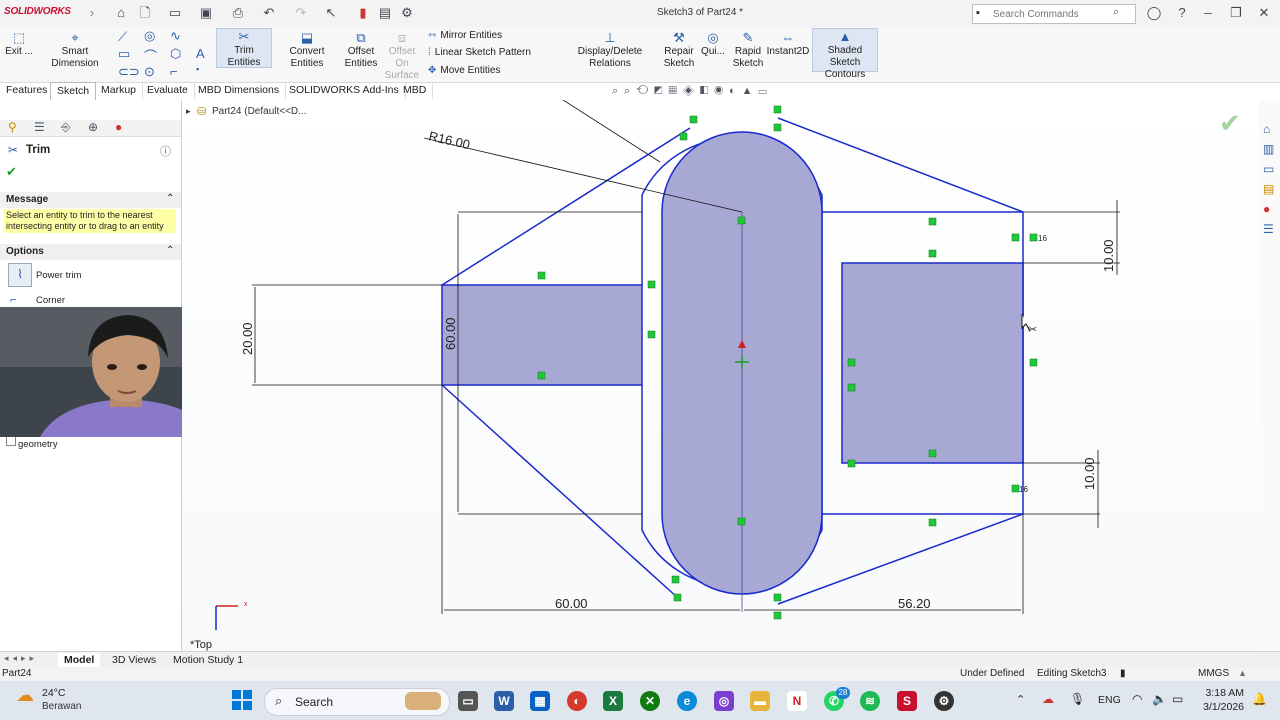 The image size is (1280, 720). Describe the element at coordinates (79, 660) in the screenshot. I see `tab-model: Model` at that location.